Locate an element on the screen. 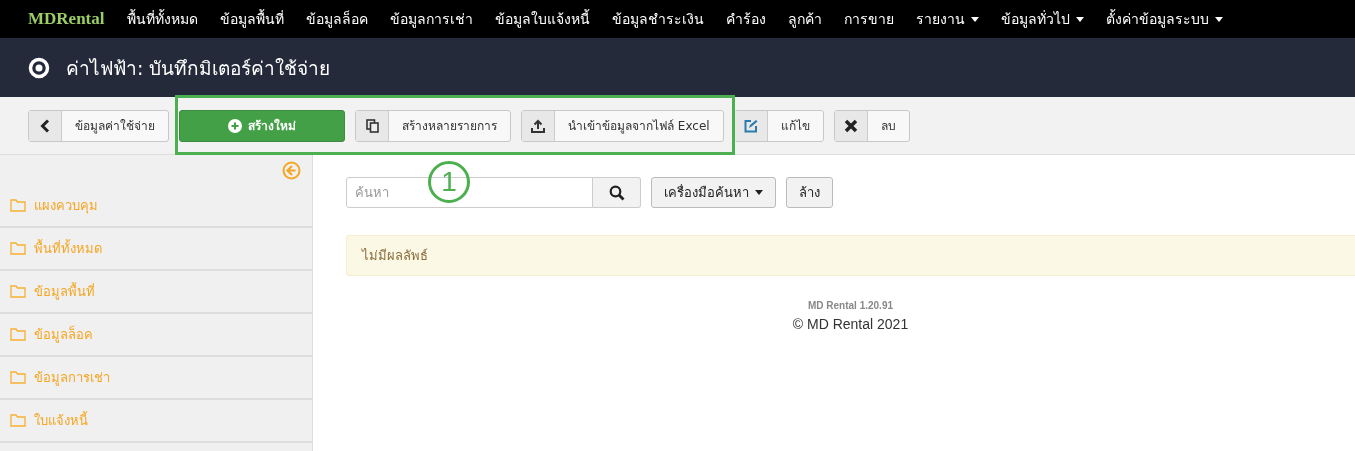 The width and height of the screenshot is (1355, 451). nav-link: พื้นที่ทั้งหมด is located at coordinates (163, 19).